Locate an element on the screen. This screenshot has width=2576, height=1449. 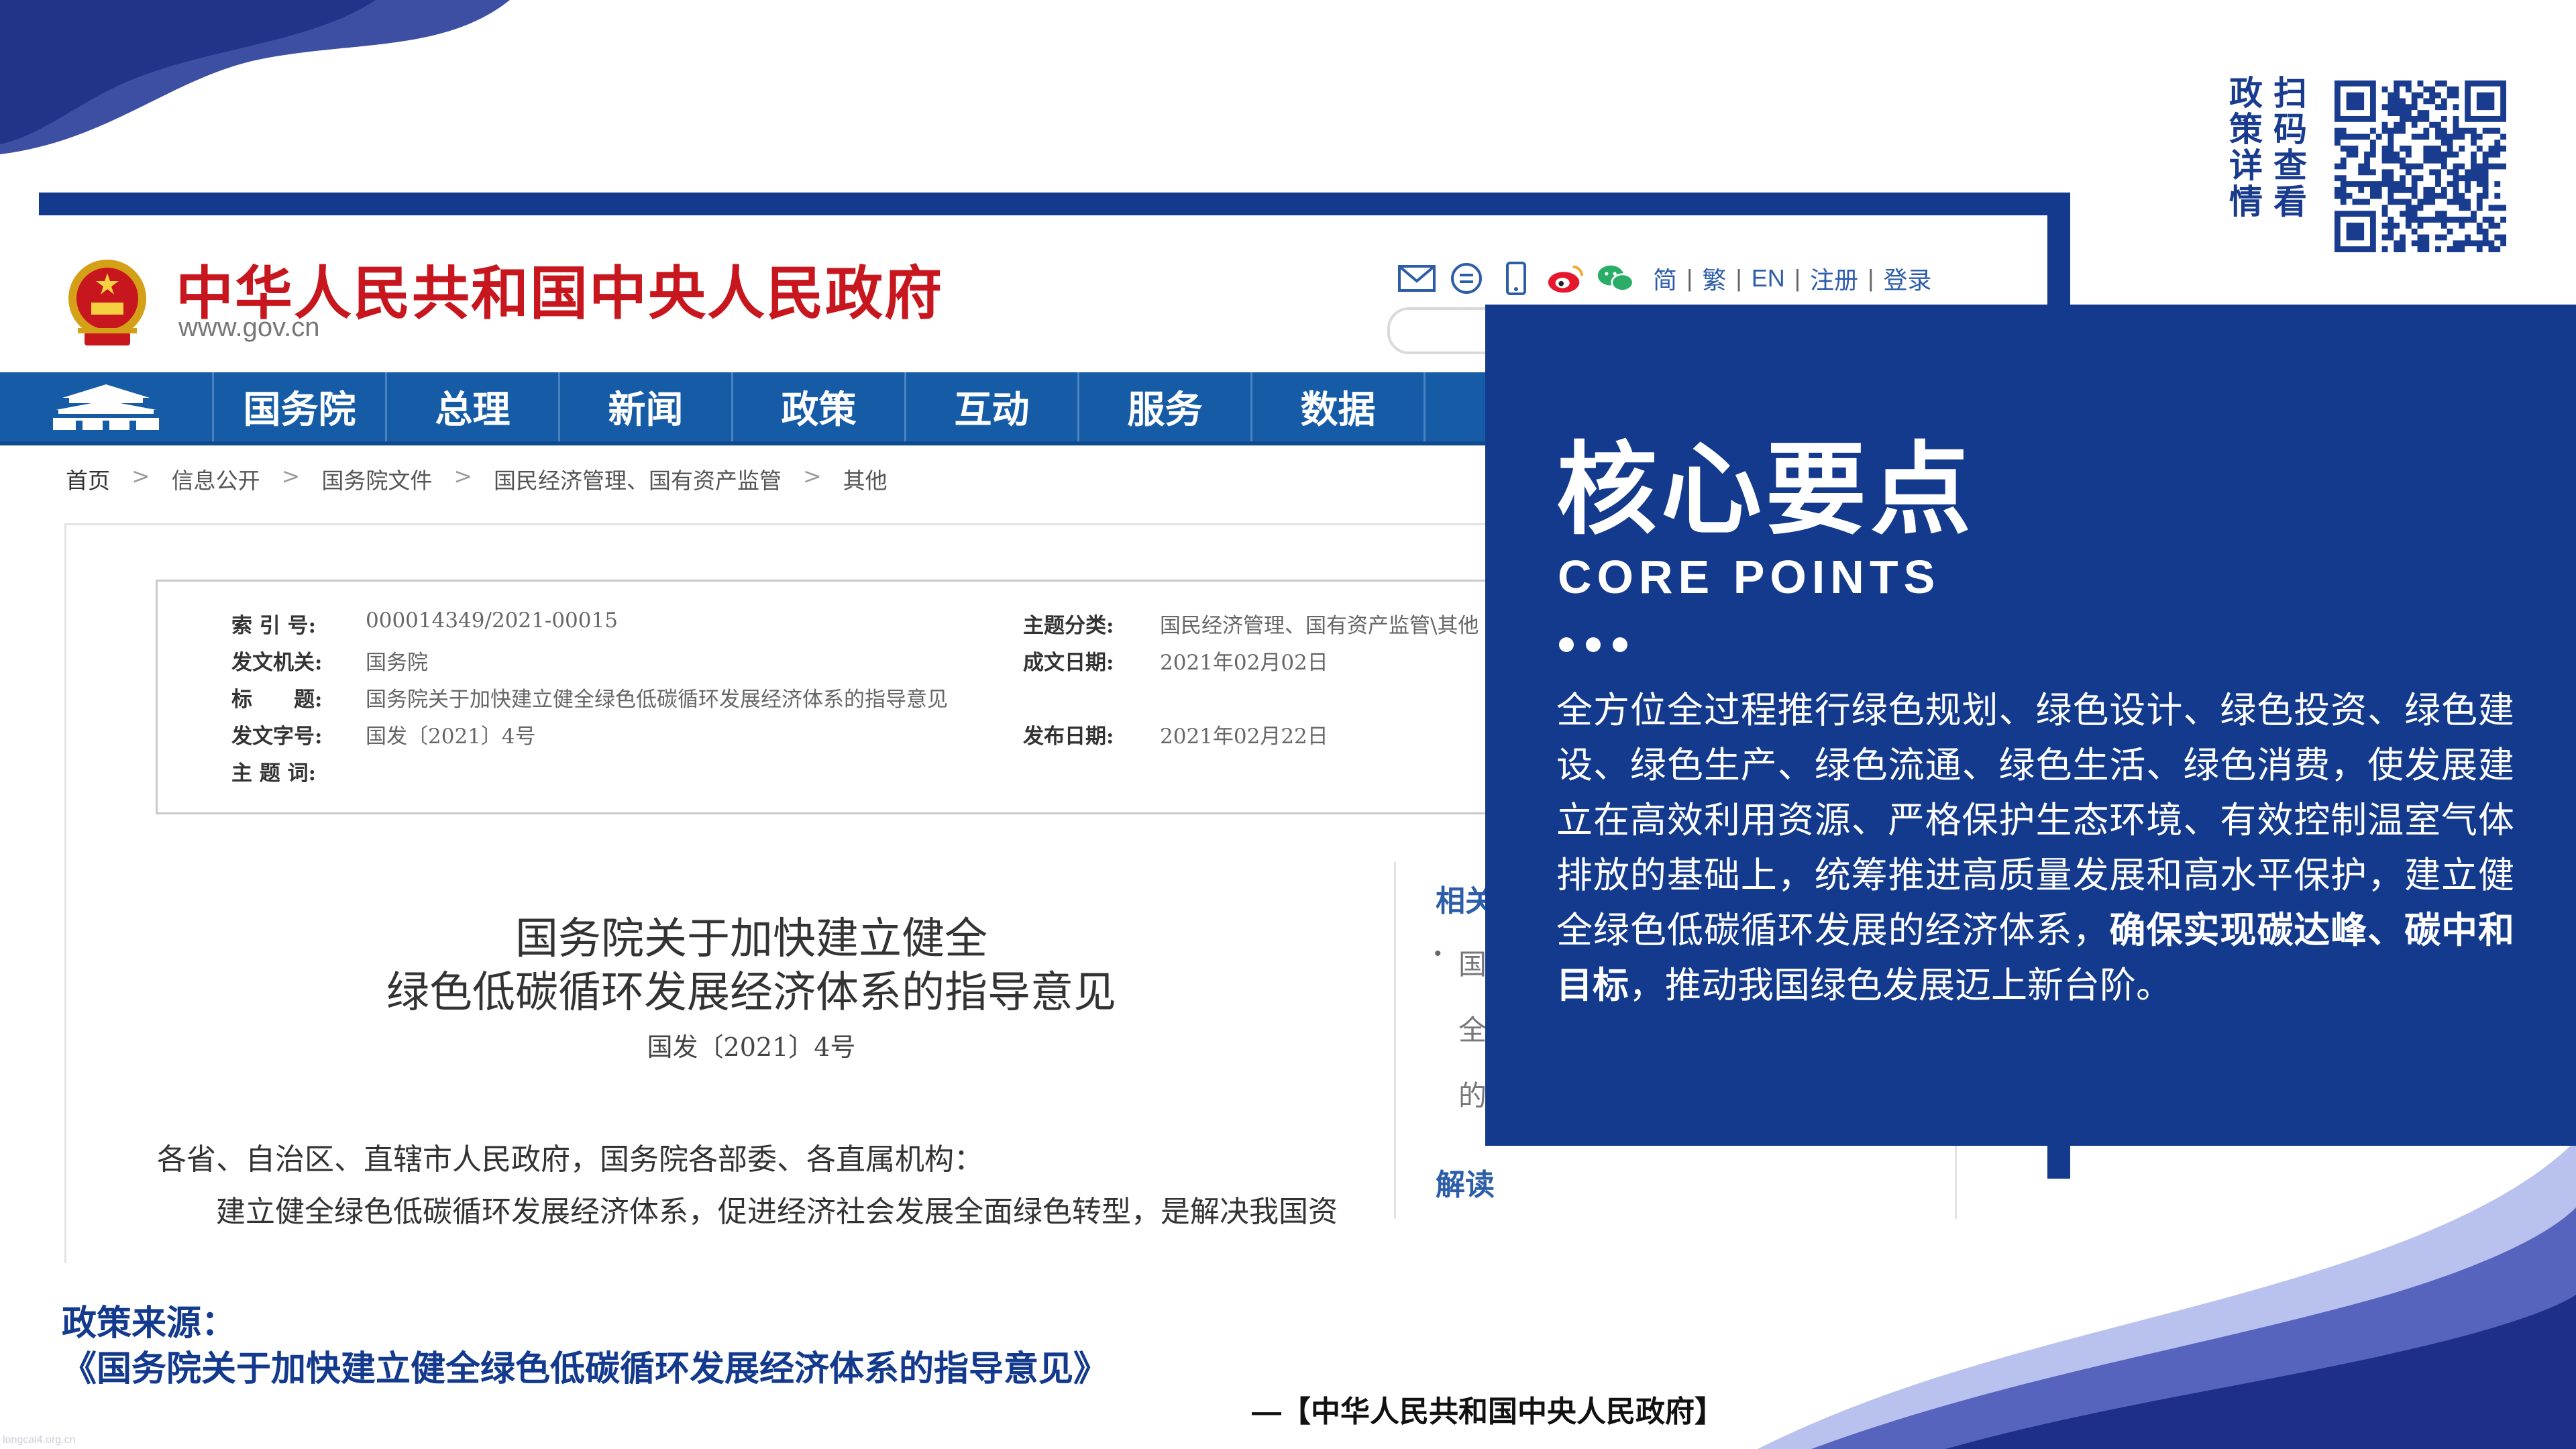
meta-docno-value: 国发〔2021〕4号 is located at coordinates (451, 736).